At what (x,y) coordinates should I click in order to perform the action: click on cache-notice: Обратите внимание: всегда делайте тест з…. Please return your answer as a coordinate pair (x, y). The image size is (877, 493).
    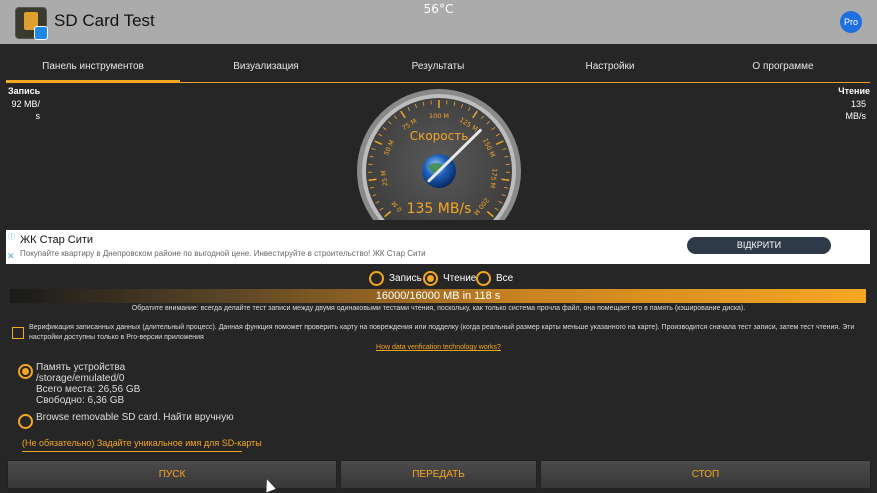
    Looking at the image, I should click on (438, 308).